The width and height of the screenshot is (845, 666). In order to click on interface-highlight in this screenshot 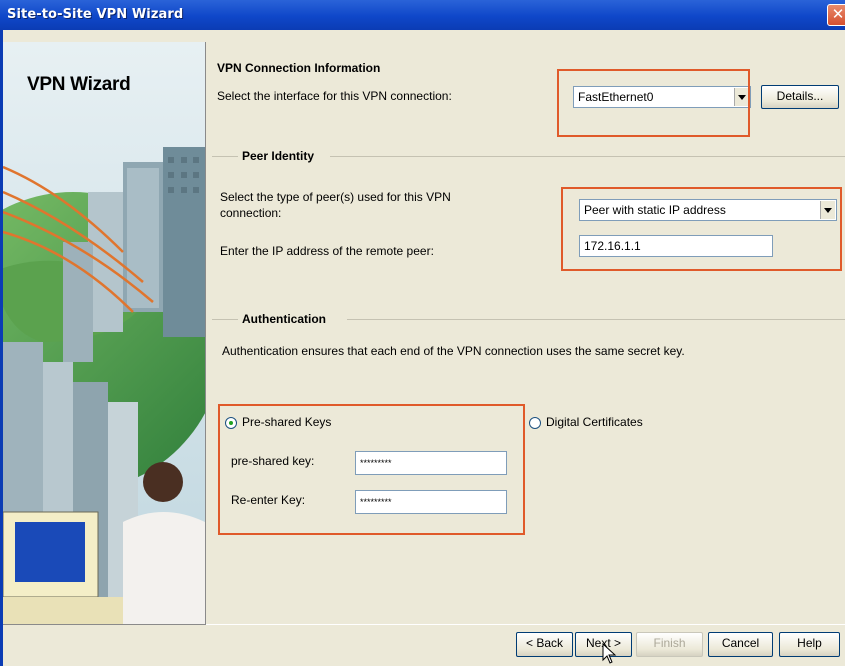, I will do `click(653, 103)`.